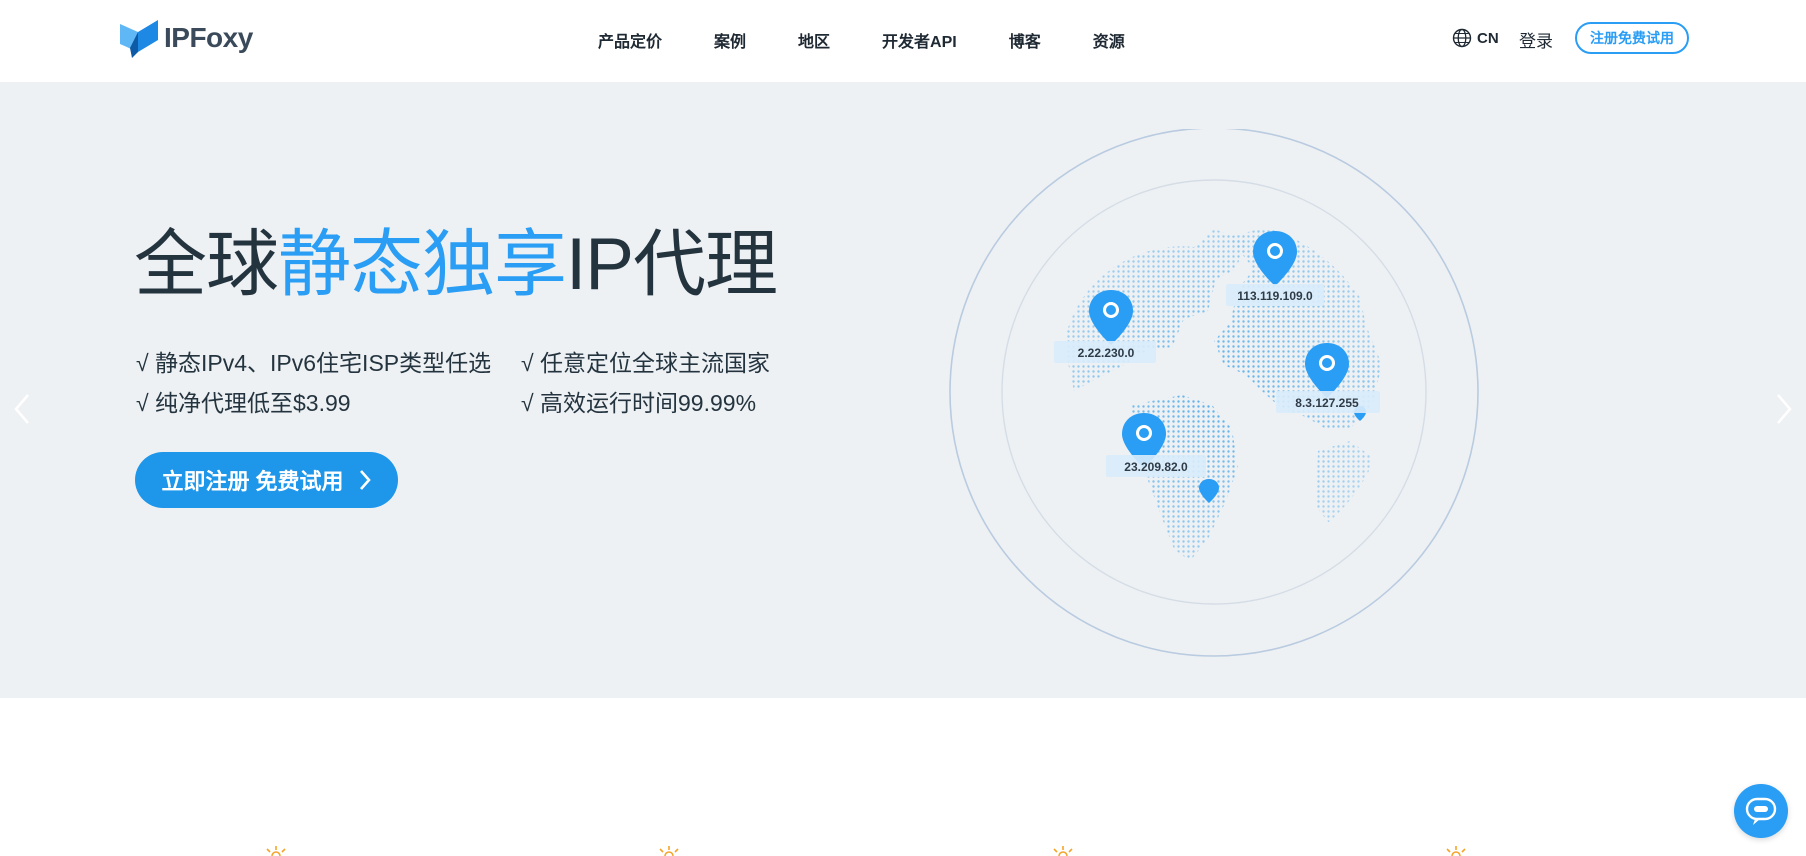 This screenshot has height=856, width=1806. Describe the element at coordinates (672, 264) in the screenshot. I see `hero-title-part2: IP代理` at that location.